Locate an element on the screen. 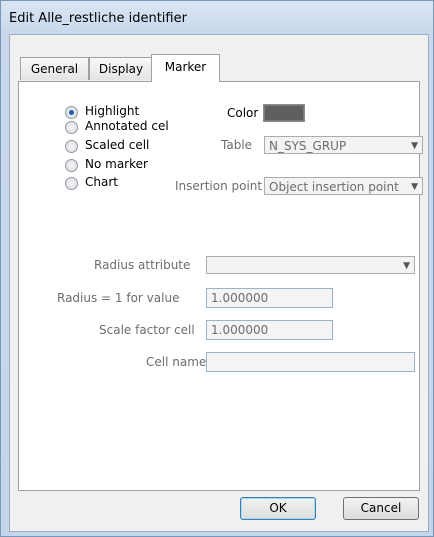 The height and width of the screenshot is (537, 434). insertion-point-combo: Object insertion point ▼ is located at coordinates (343, 186).